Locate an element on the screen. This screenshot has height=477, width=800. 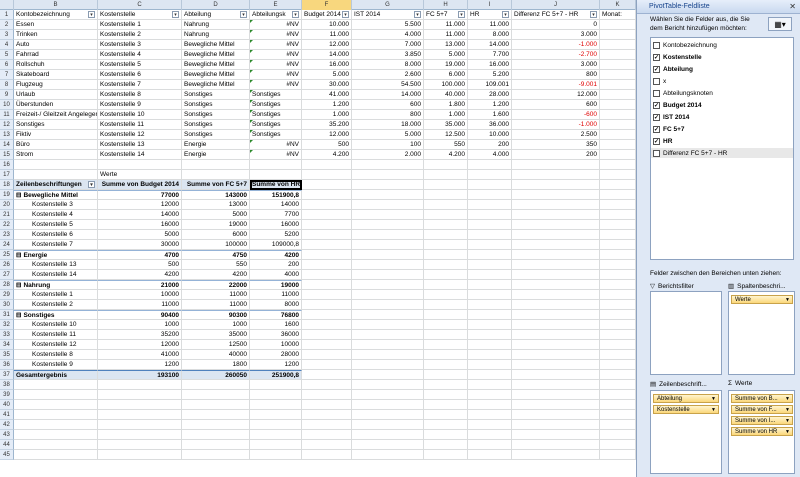
cell-budget: 10.000 is located at coordinates (327, 25).